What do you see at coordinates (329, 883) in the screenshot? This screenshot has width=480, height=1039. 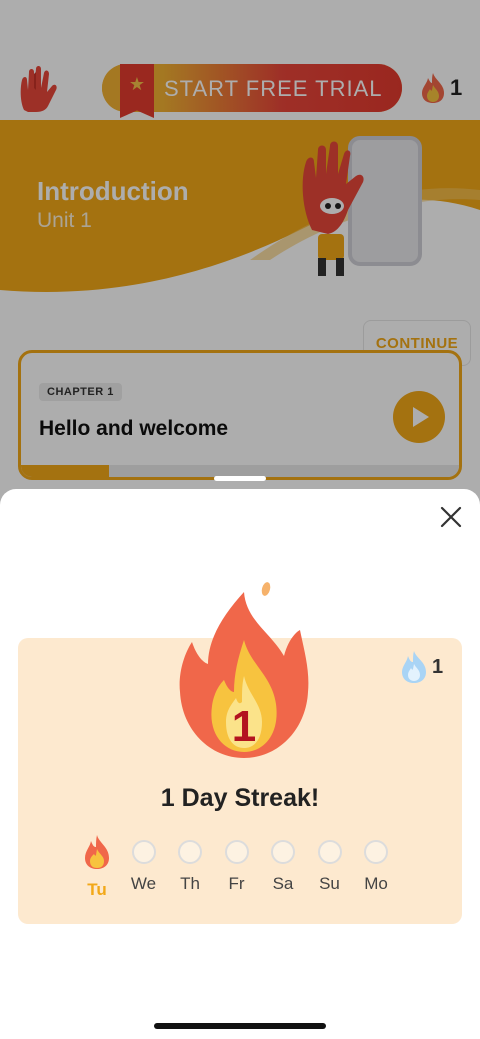 I see `day-label: Su` at bounding box center [329, 883].